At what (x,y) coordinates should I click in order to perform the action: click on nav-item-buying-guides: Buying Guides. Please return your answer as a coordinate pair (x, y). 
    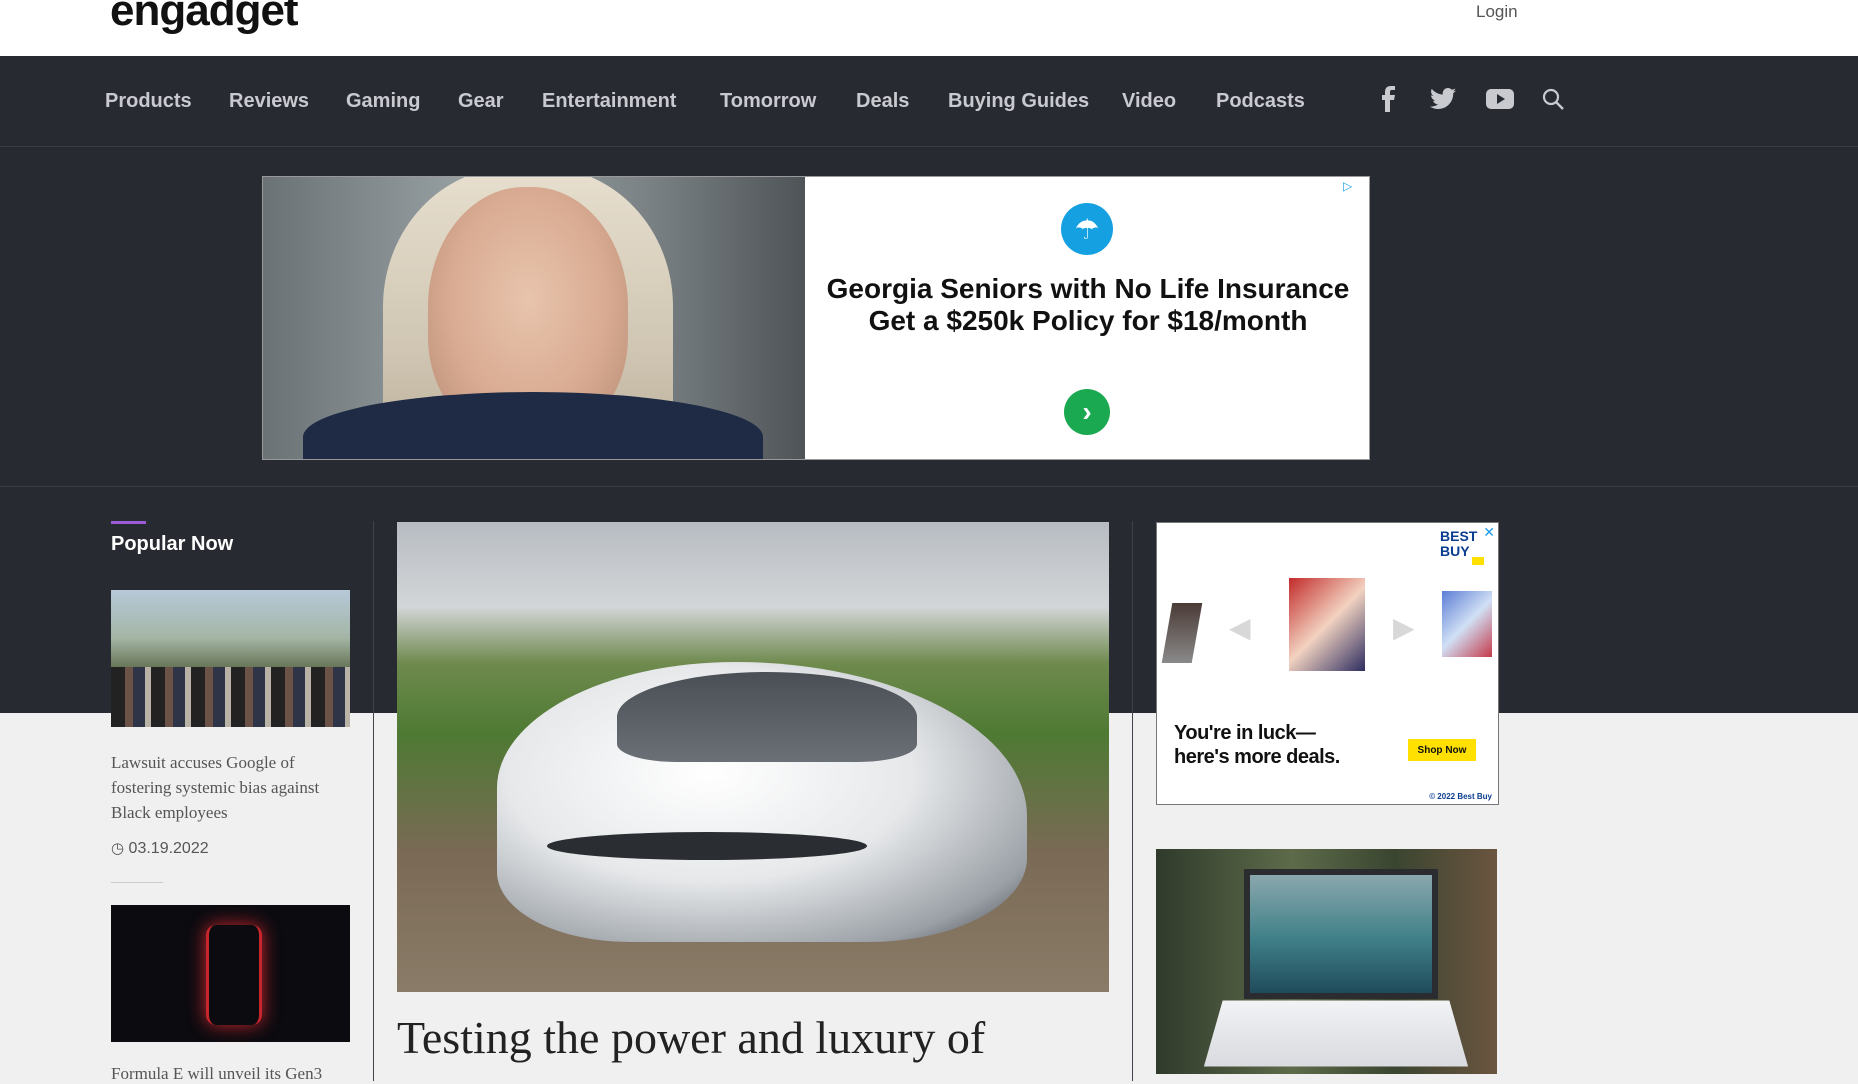
    Looking at the image, I should click on (1018, 101).